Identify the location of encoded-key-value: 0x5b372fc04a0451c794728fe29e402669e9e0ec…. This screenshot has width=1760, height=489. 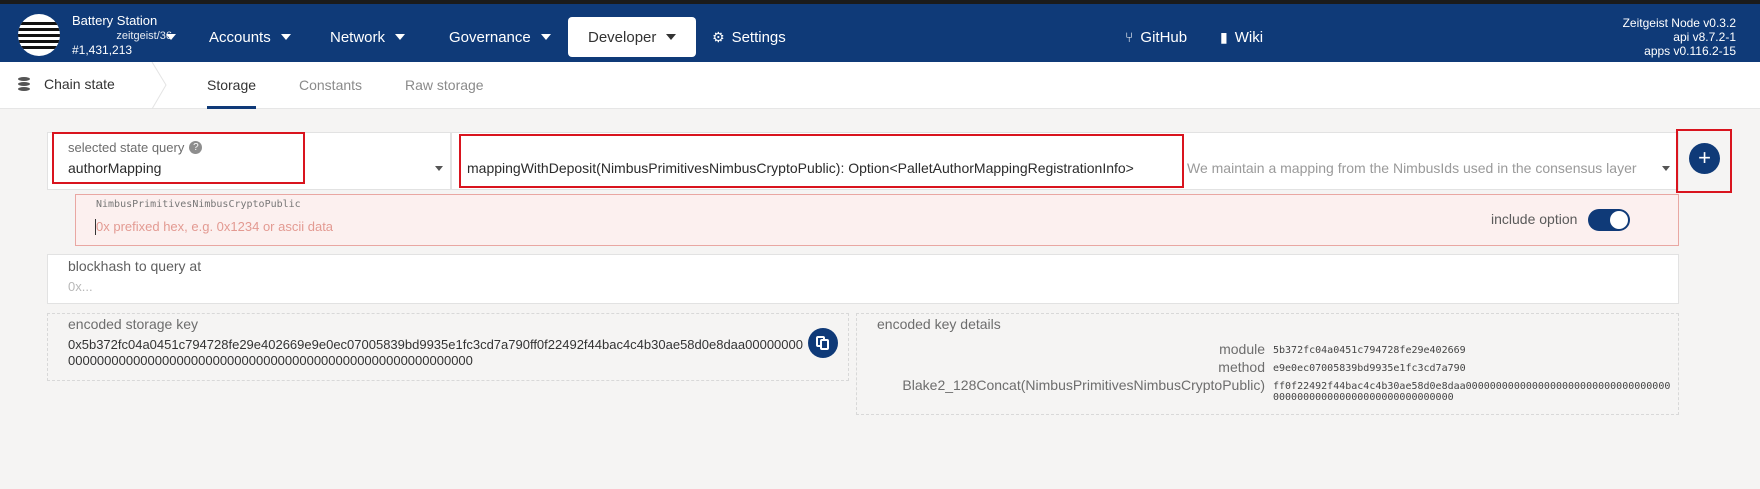
(438, 353).